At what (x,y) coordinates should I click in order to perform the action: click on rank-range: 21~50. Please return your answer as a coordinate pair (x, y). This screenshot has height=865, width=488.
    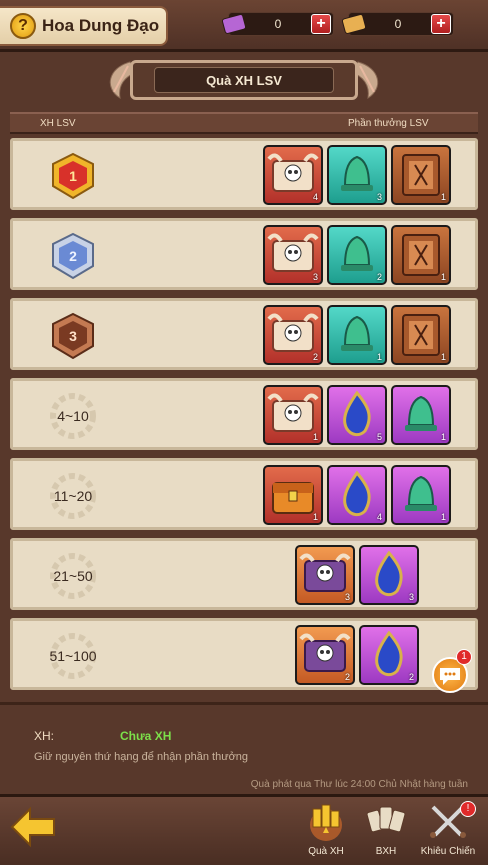
    Looking at the image, I should click on (73, 576).